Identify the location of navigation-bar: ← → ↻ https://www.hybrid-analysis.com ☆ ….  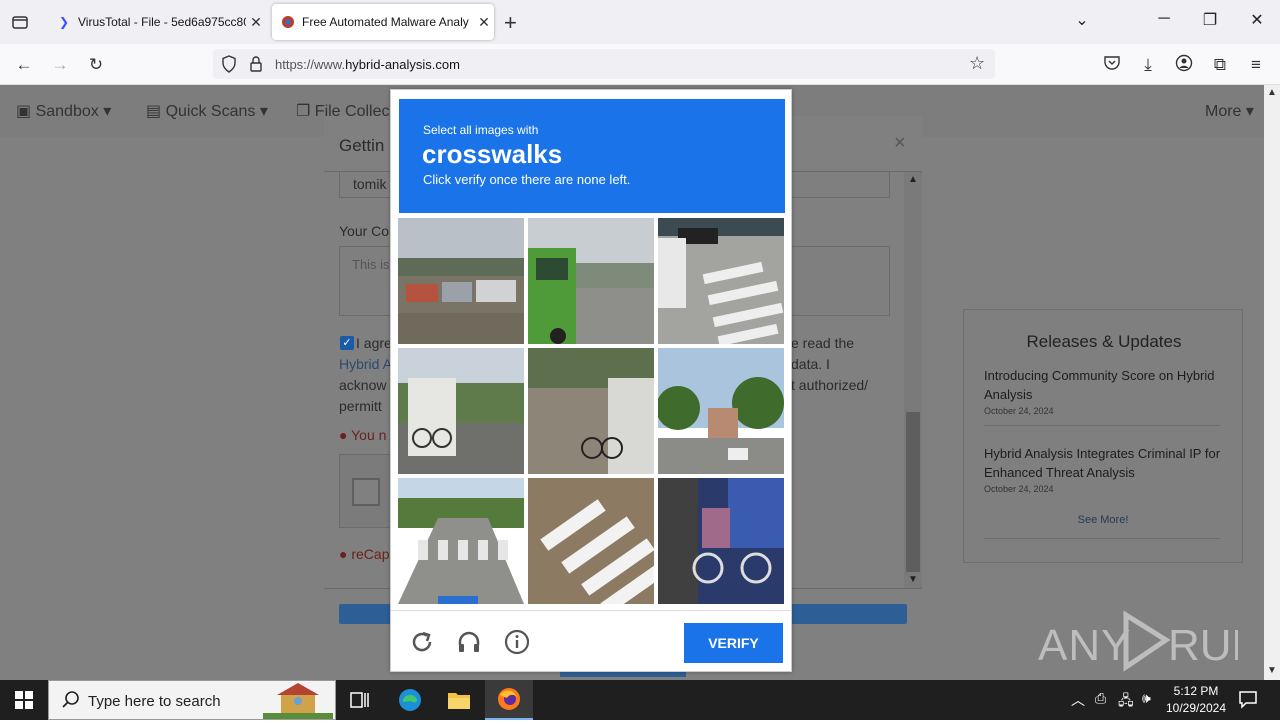
(640, 64).